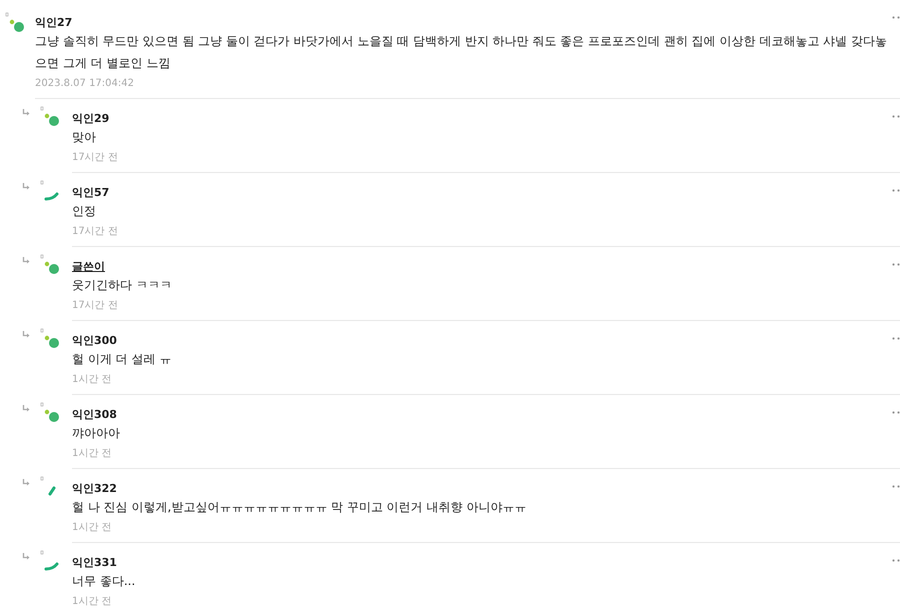 This screenshot has width=900, height=609. What do you see at coordinates (94, 562) in the screenshot?
I see `author-name: 익인331` at bounding box center [94, 562].